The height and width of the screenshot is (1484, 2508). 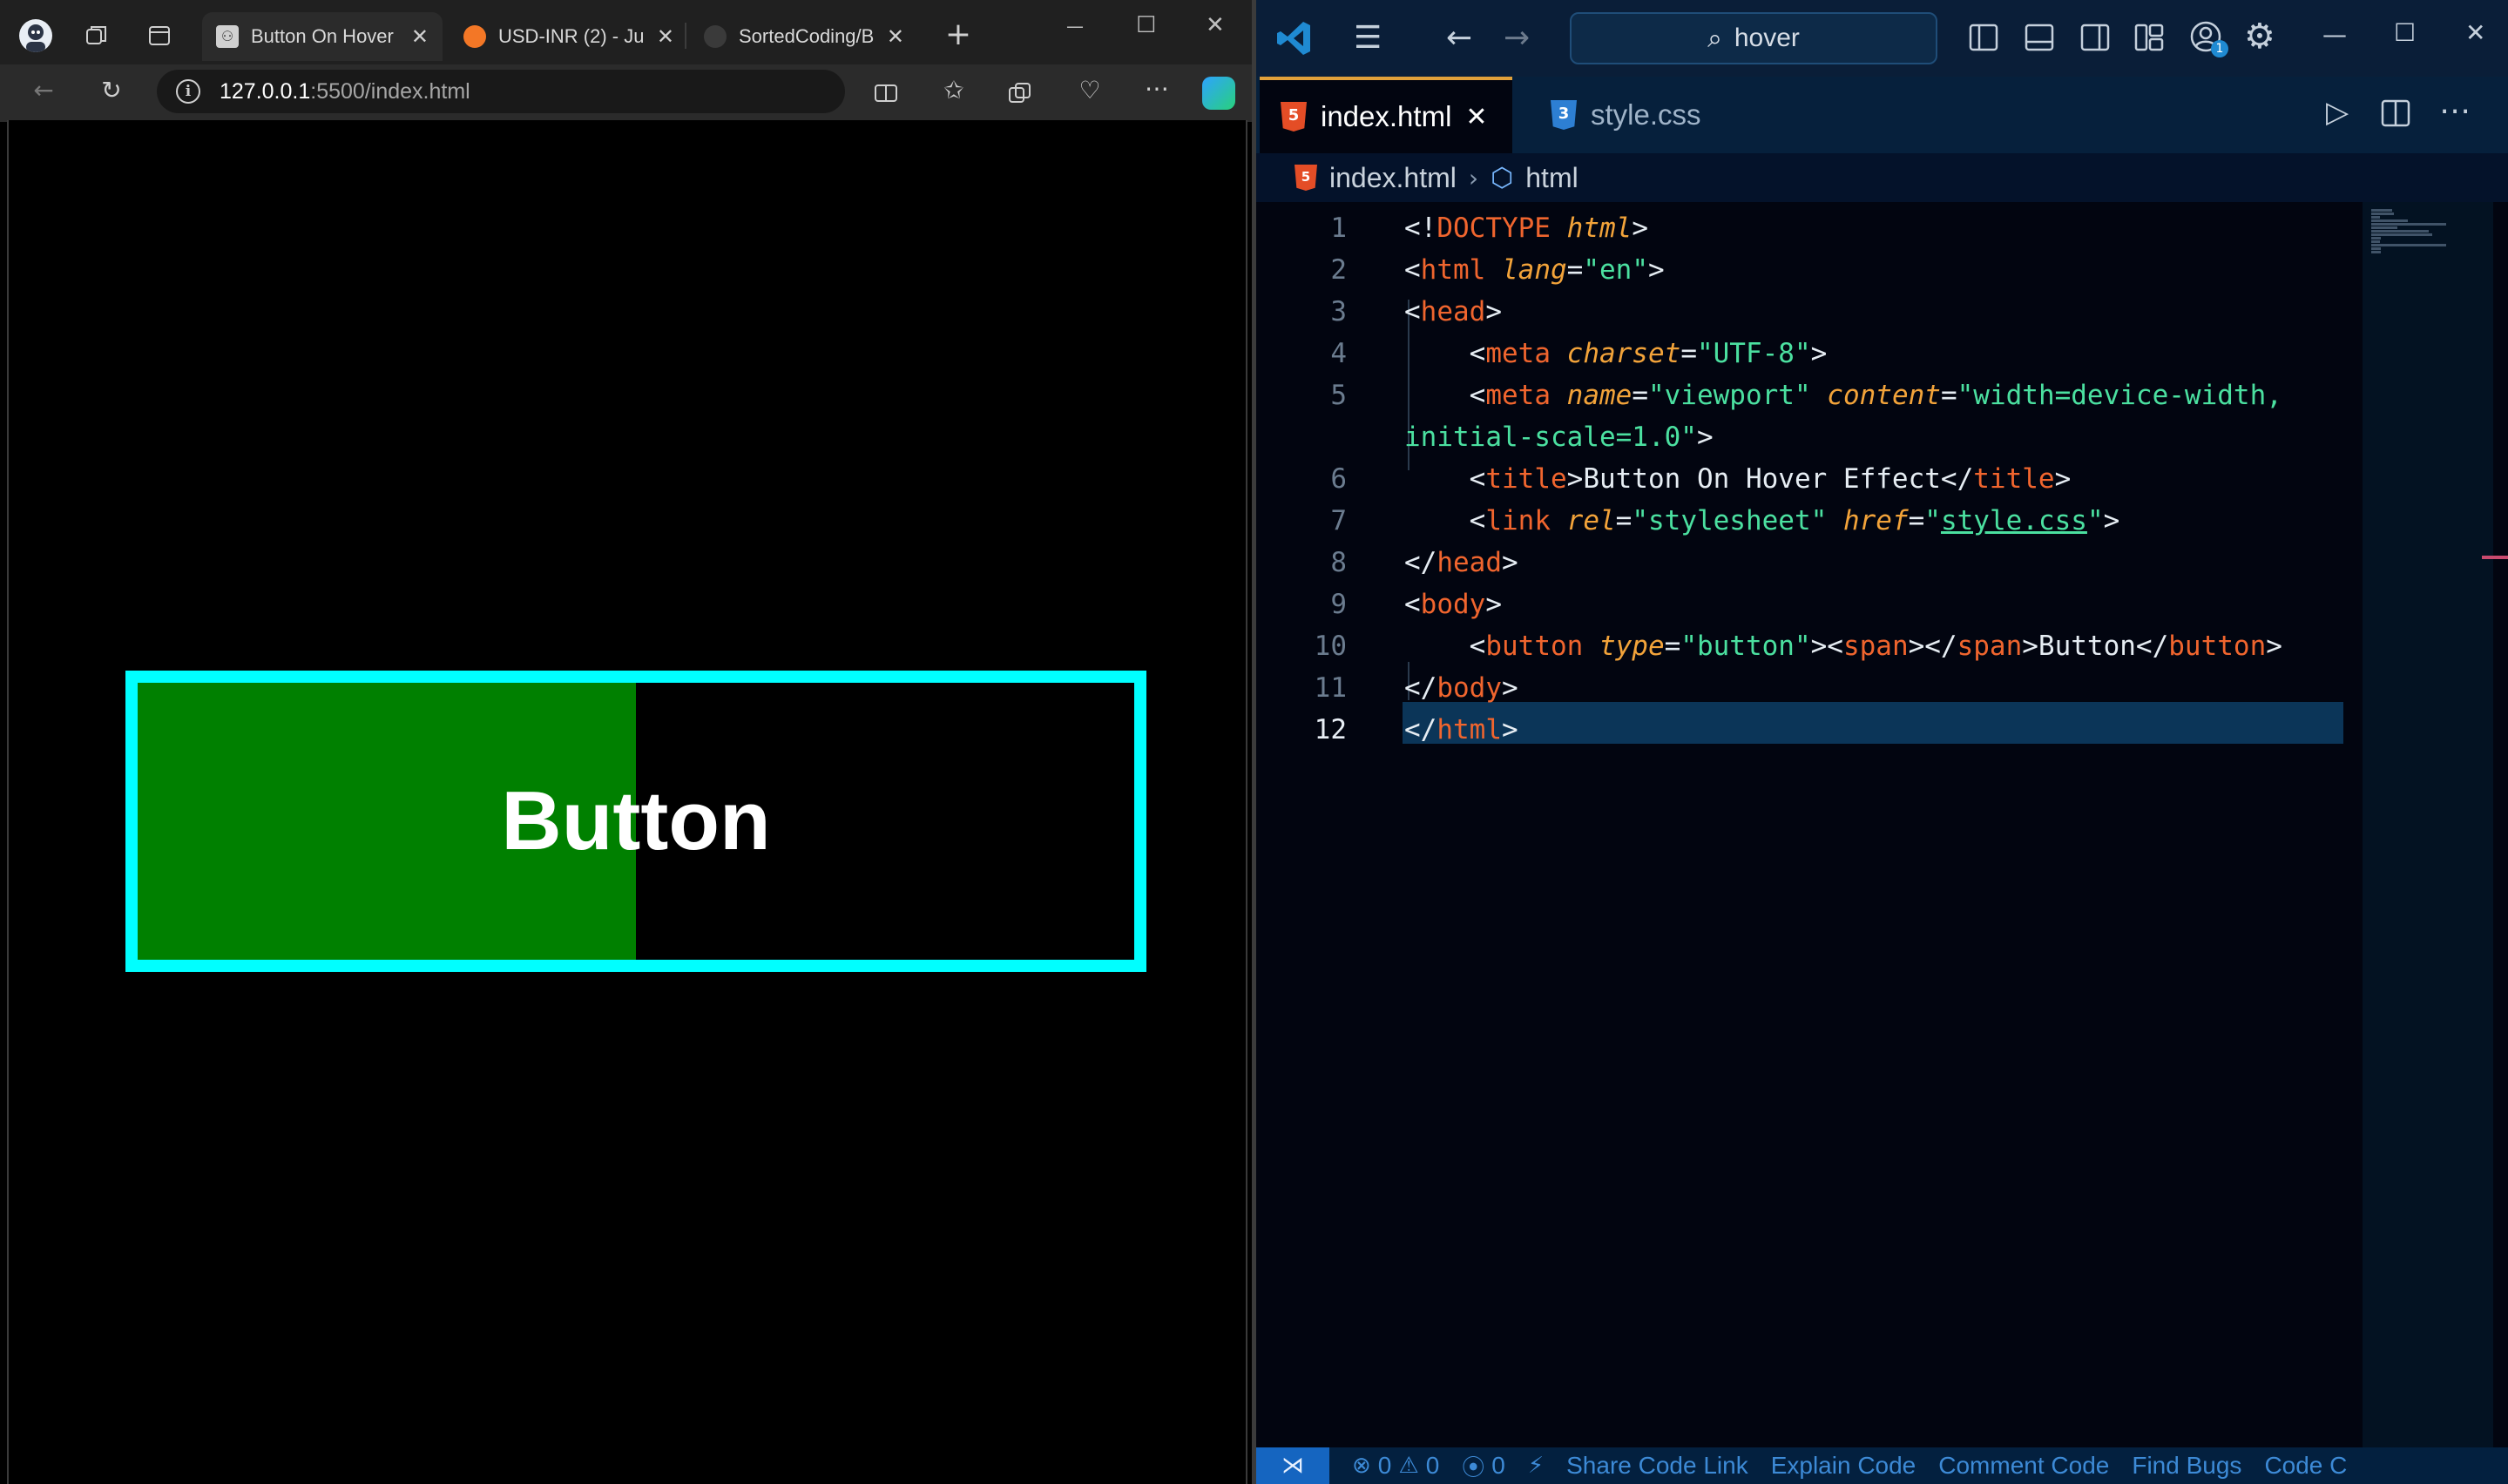 I want to click on problems-status: ⊗ 0 ⚠ 0, so click(x=1395, y=1466).